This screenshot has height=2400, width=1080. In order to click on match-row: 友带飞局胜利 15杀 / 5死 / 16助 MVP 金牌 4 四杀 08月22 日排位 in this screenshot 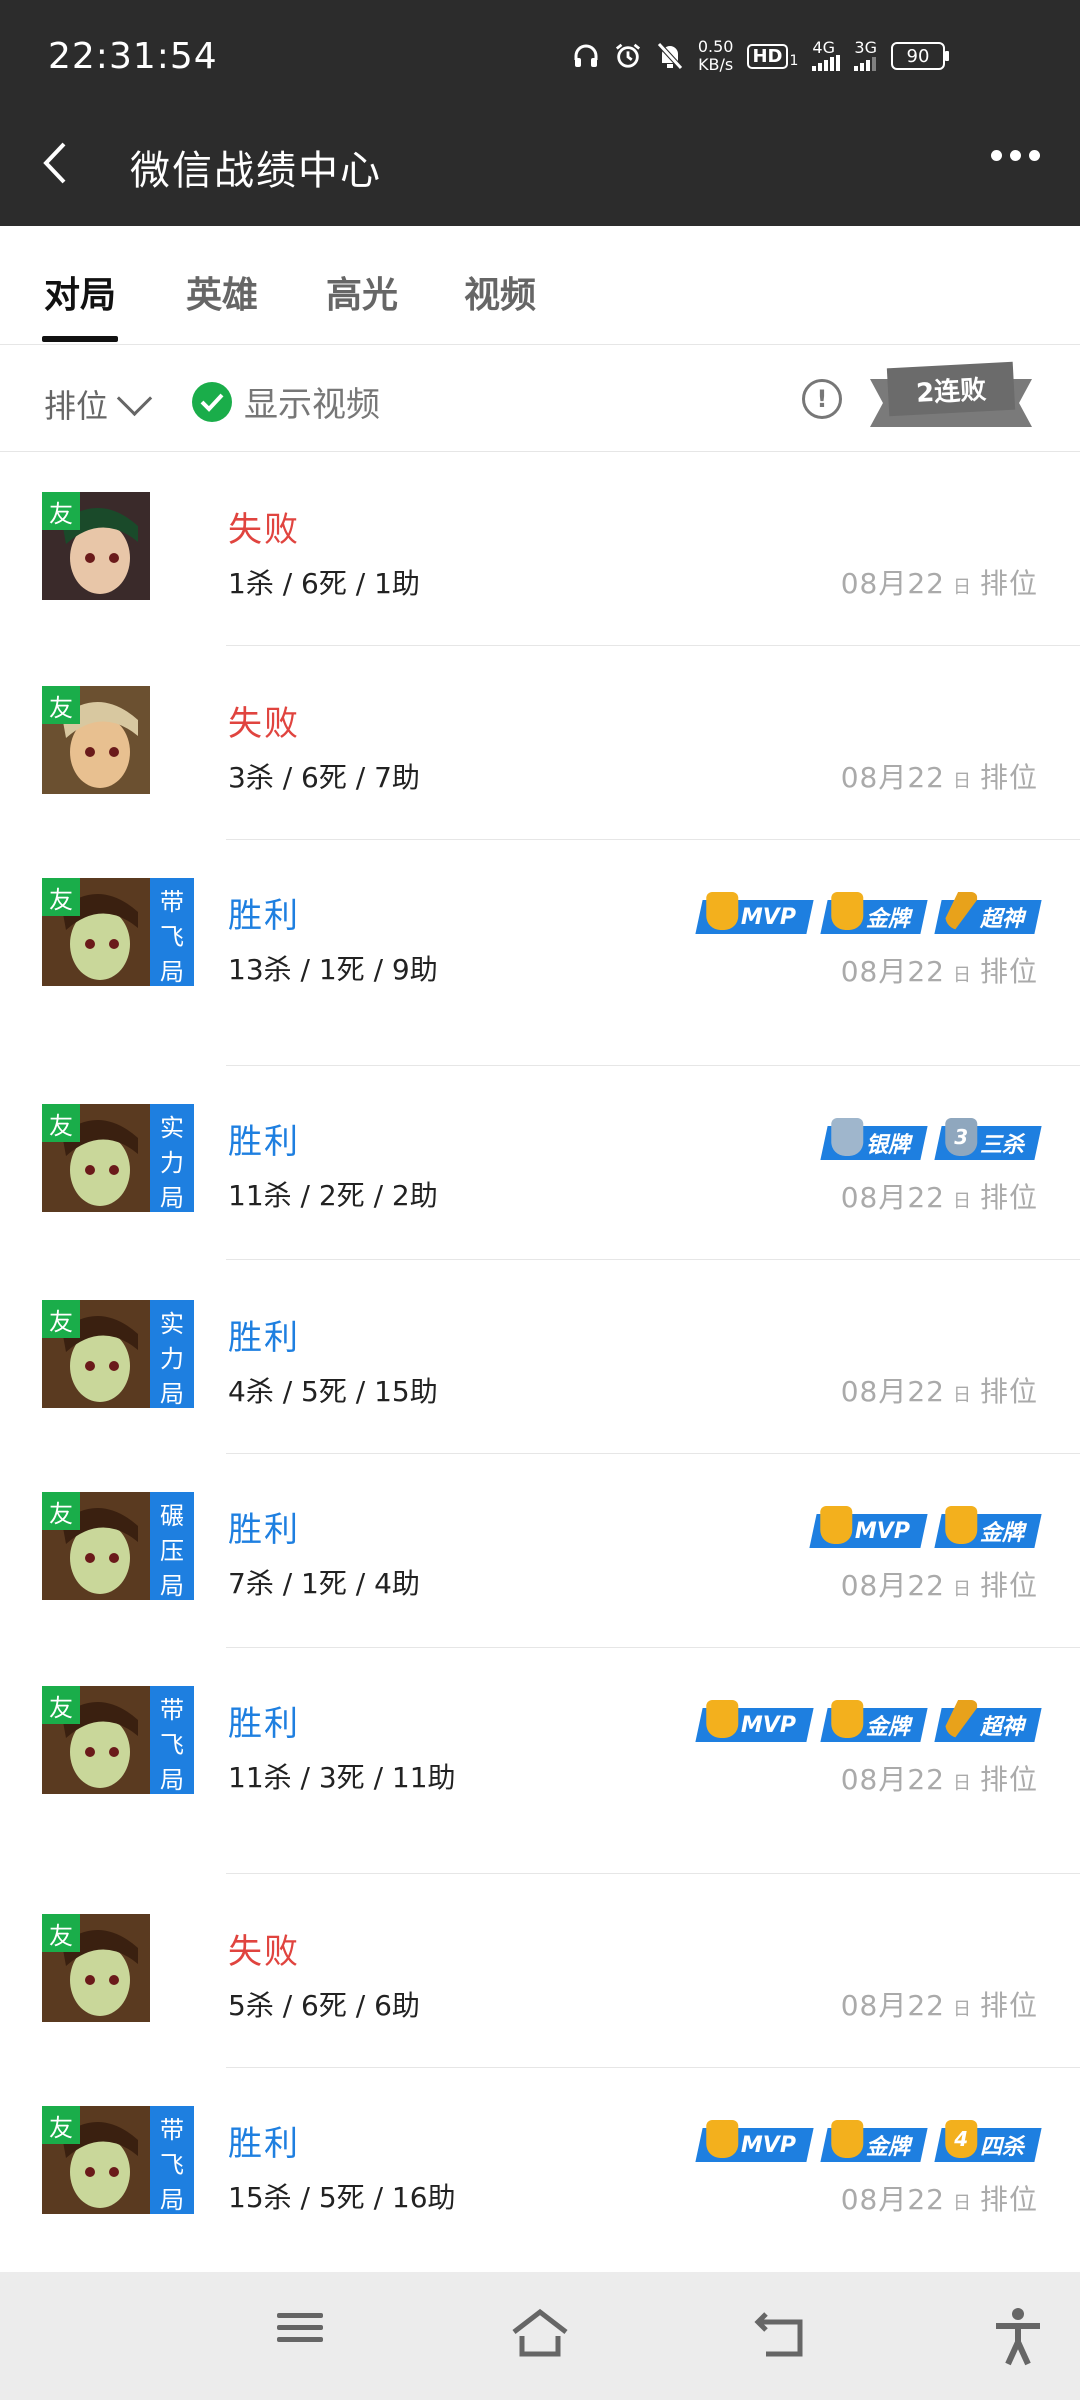, I will do `click(540, 2171)`.